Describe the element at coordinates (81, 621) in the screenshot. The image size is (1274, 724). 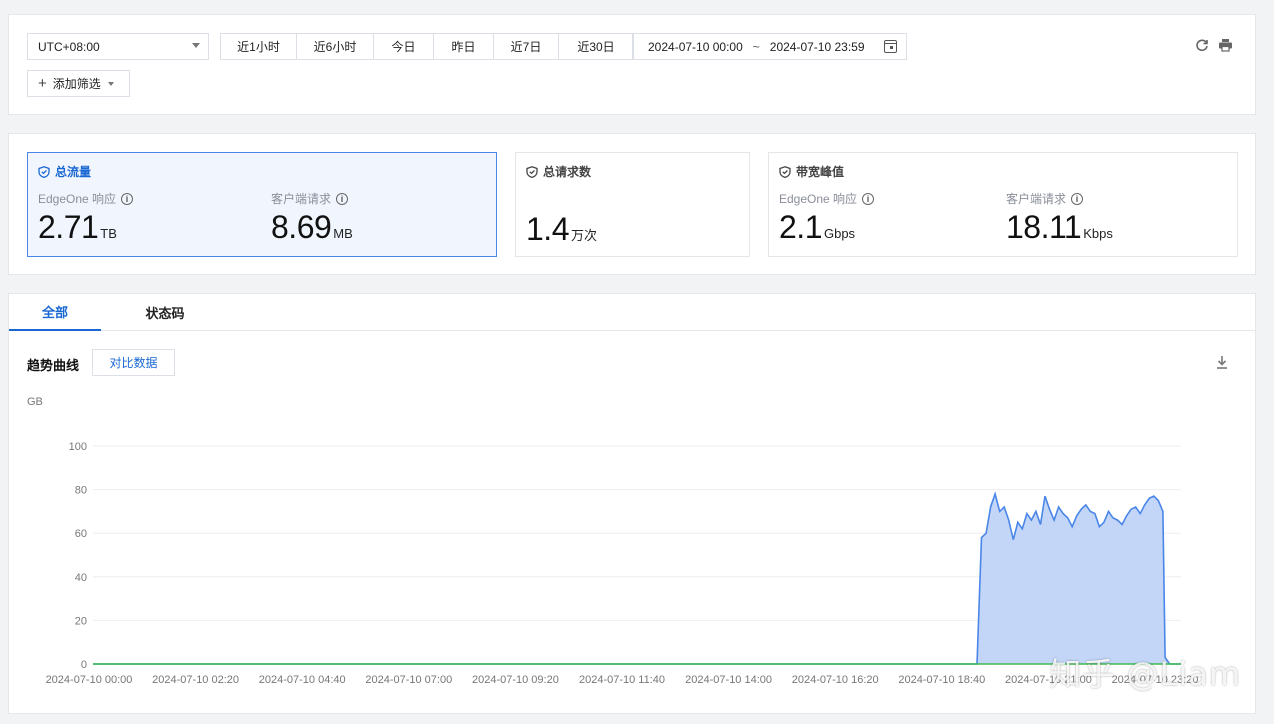
I see `y-tick-label: 20` at that location.